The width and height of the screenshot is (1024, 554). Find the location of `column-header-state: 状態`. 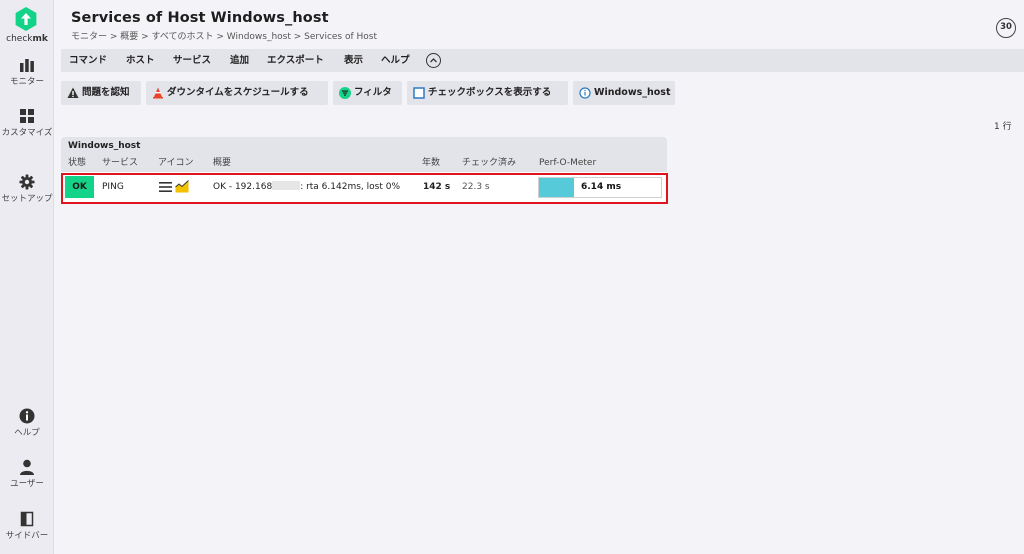

column-header-state: 状態 is located at coordinates (77, 163).